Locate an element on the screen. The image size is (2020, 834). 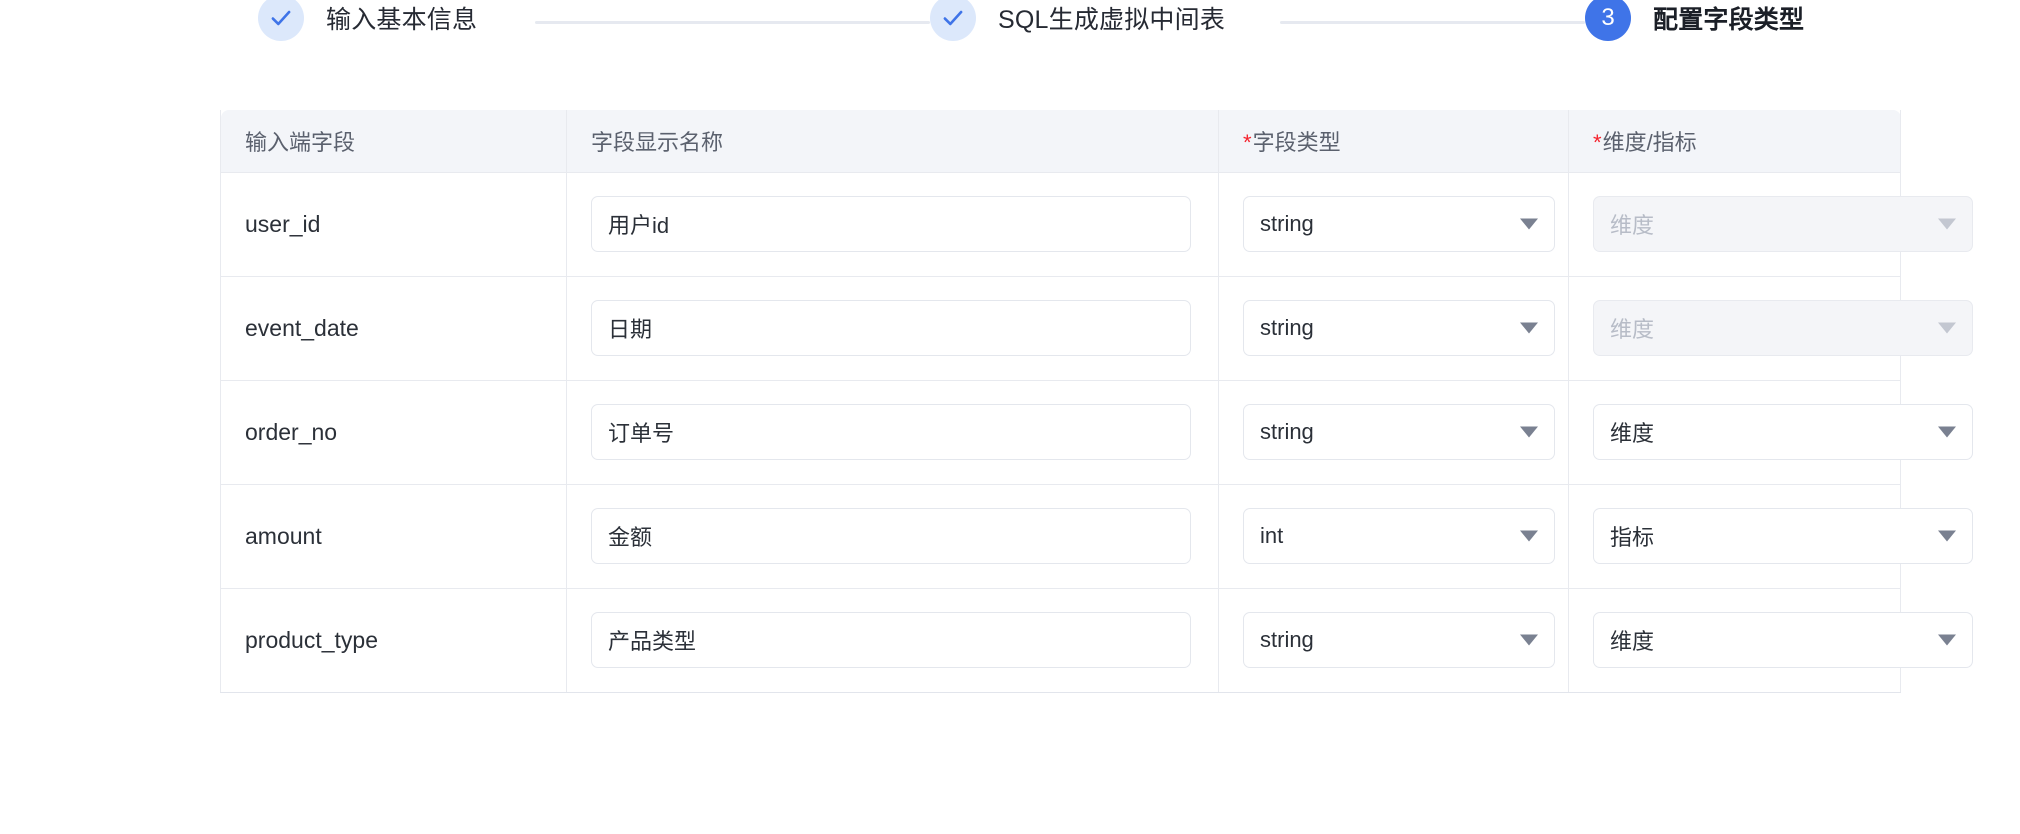
table-row: event_date string 维度 is located at coordinates (1096, 328).